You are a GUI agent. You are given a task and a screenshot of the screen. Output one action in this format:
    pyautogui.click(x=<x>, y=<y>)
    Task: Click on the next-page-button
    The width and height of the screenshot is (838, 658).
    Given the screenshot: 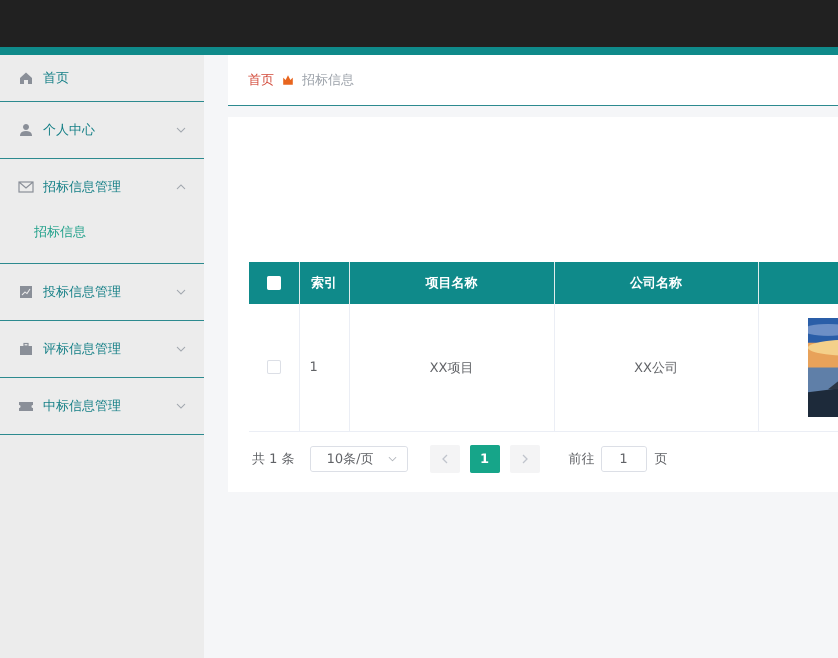 What is the action you would take?
    pyautogui.click(x=525, y=459)
    